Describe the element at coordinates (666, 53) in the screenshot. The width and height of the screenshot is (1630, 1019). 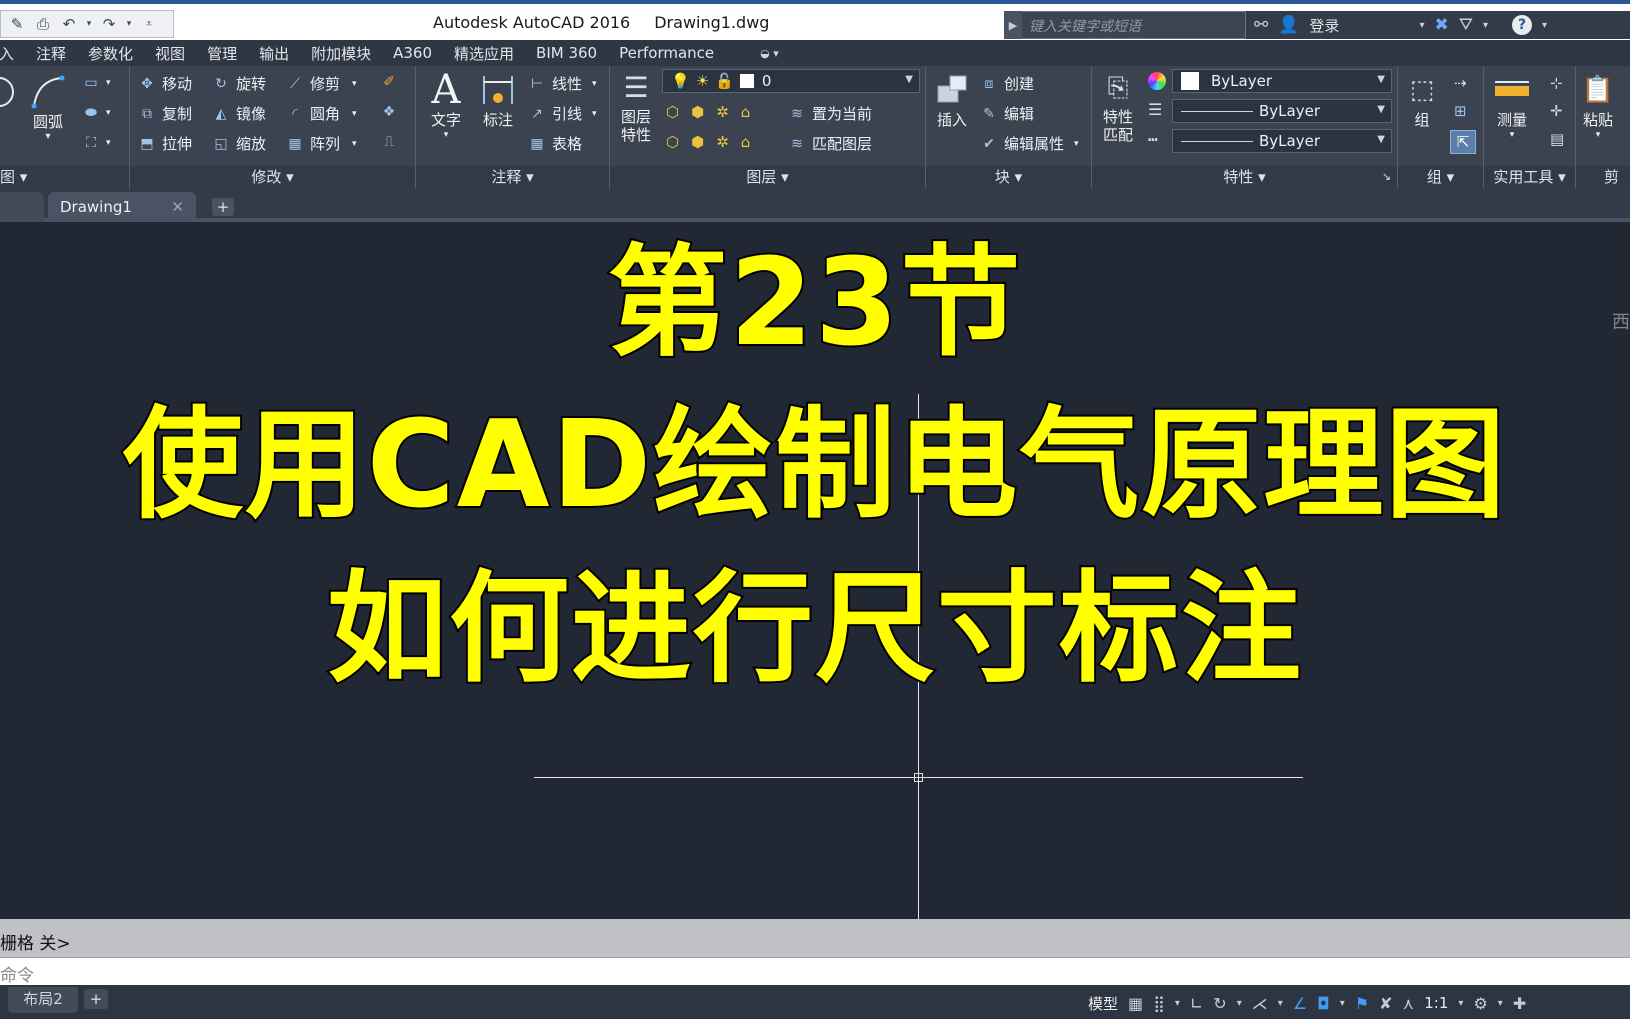
I see `tab-performance: Performance` at that location.